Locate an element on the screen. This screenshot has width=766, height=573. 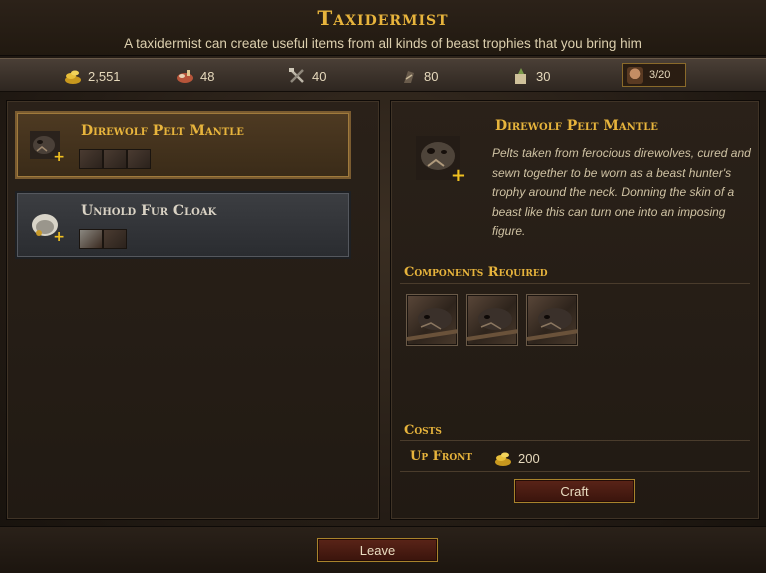
upfront-cost: 200 is located at coordinates (517, 458).